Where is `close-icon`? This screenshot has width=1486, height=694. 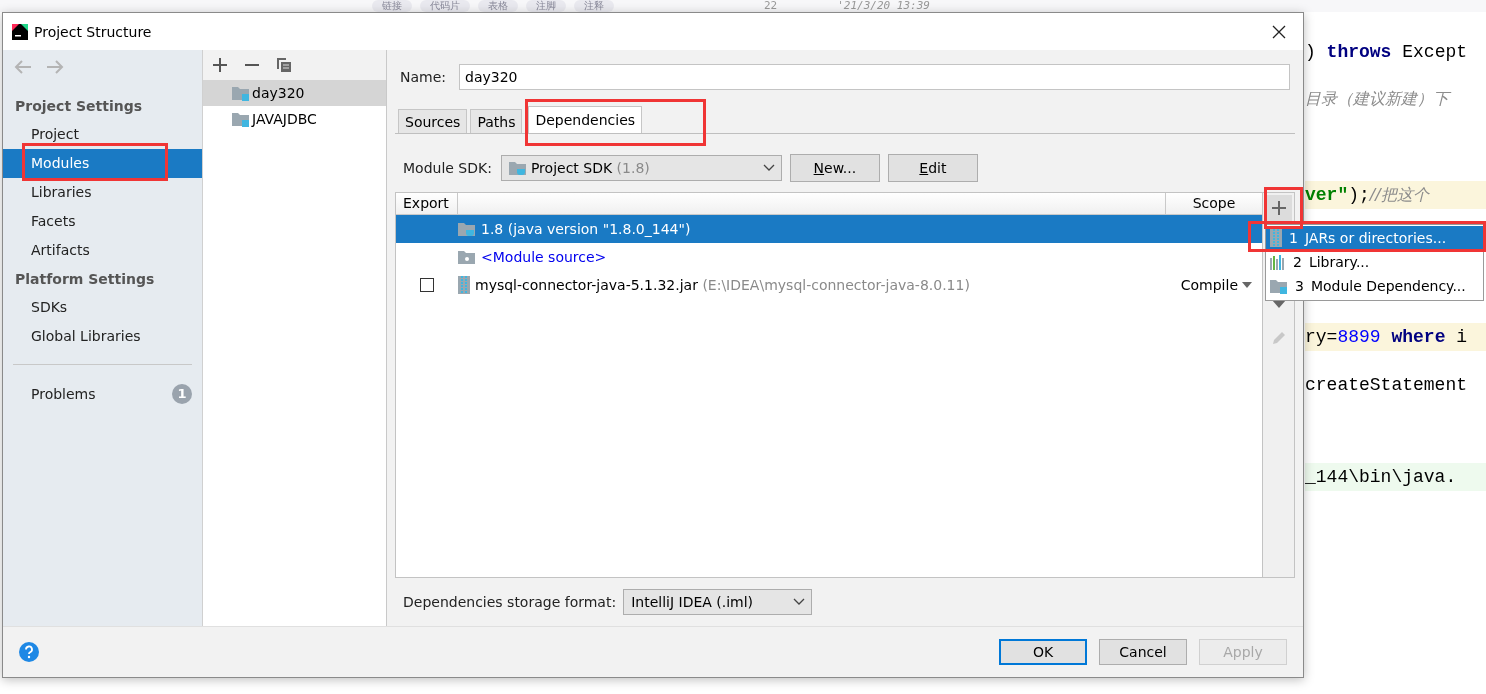 close-icon is located at coordinates (1279, 31).